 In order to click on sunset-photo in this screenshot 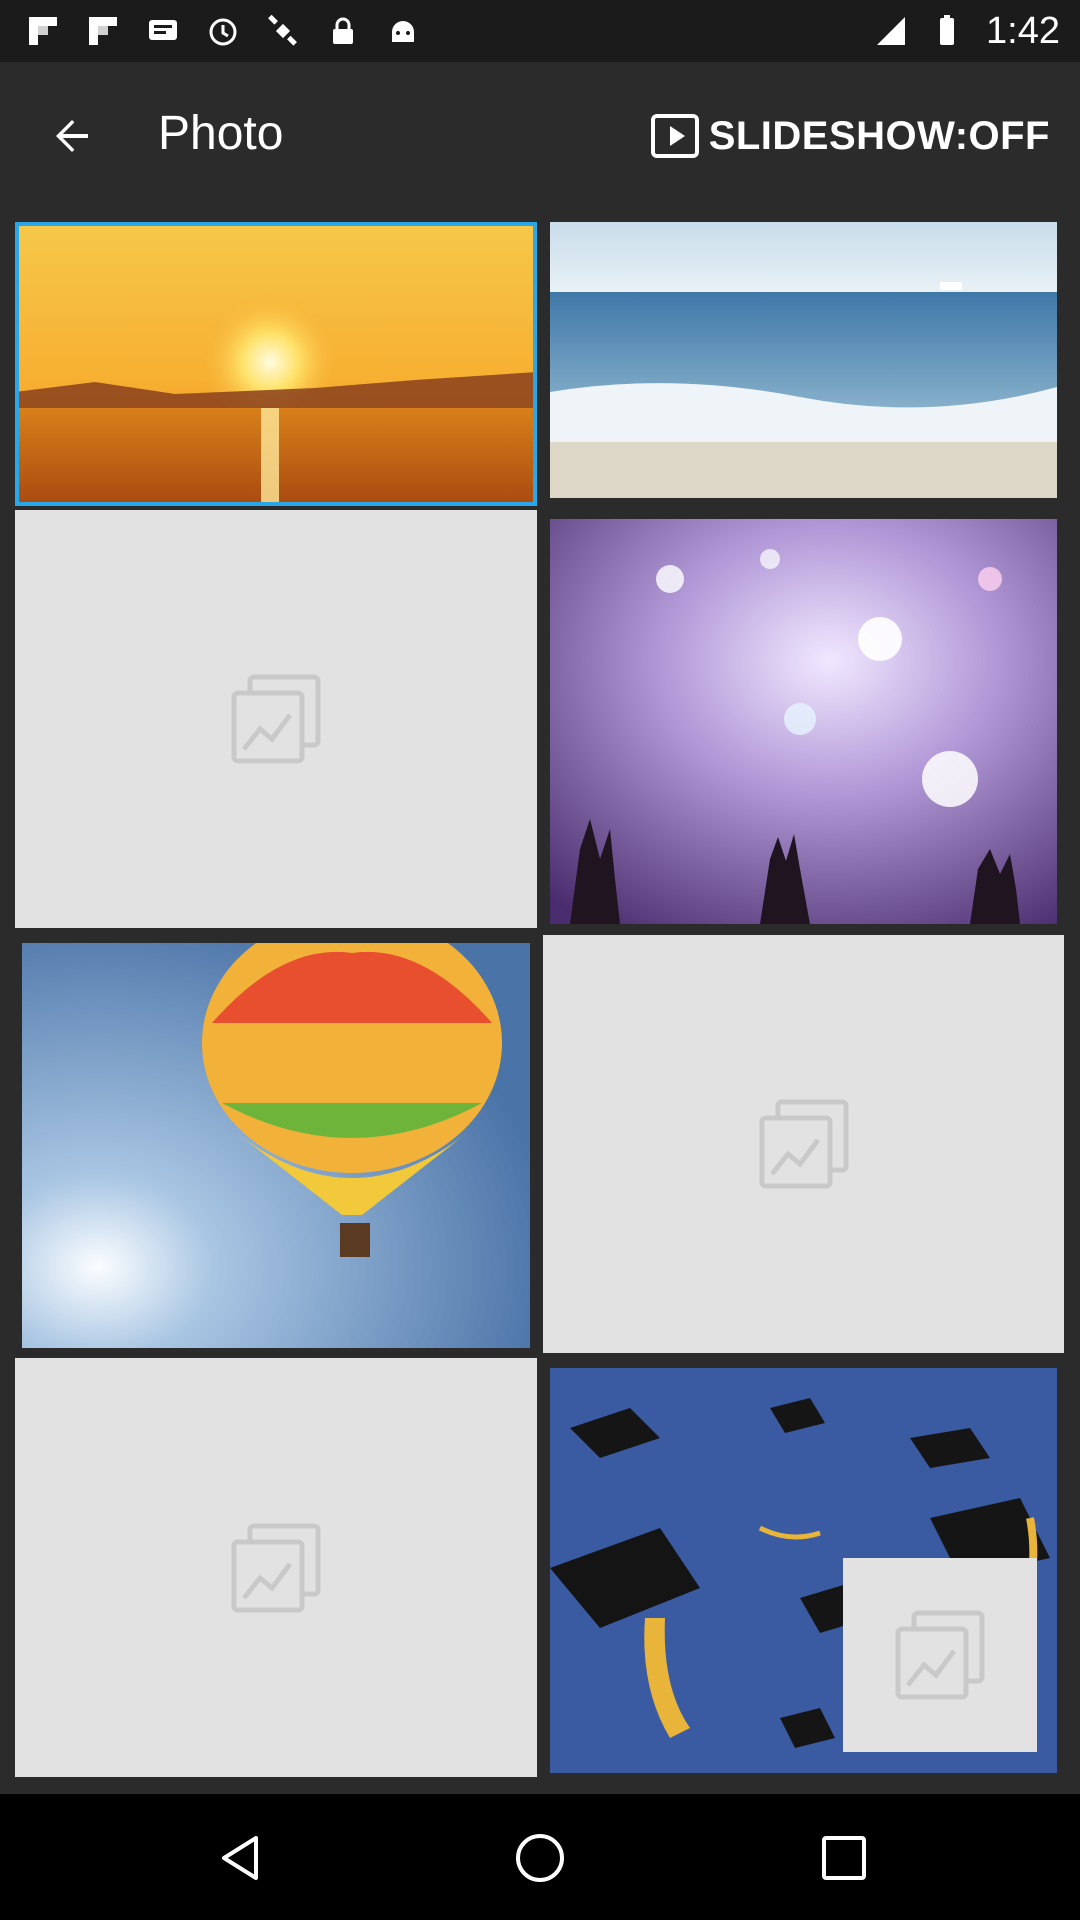, I will do `click(276, 364)`.